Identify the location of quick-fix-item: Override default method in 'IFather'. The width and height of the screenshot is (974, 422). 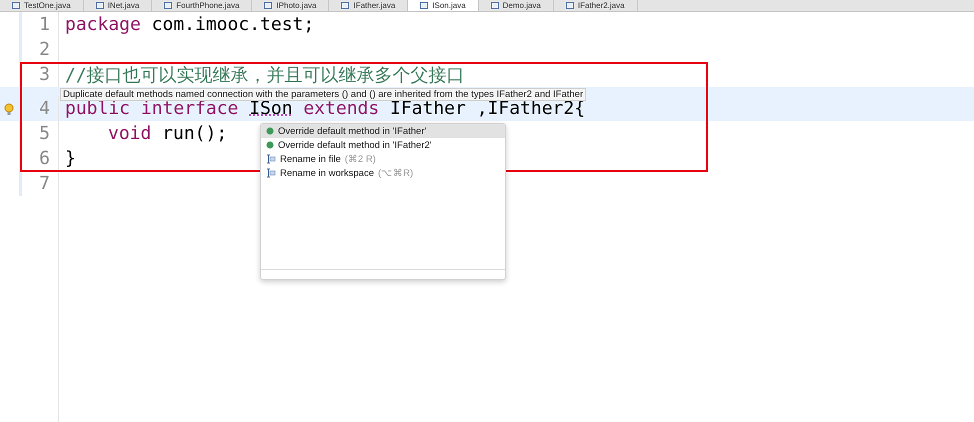
(383, 131).